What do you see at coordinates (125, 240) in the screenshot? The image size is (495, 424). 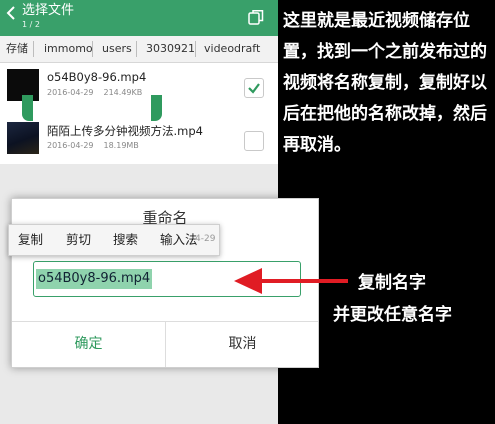 I see `menu-search: 搜索` at bounding box center [125, 240].